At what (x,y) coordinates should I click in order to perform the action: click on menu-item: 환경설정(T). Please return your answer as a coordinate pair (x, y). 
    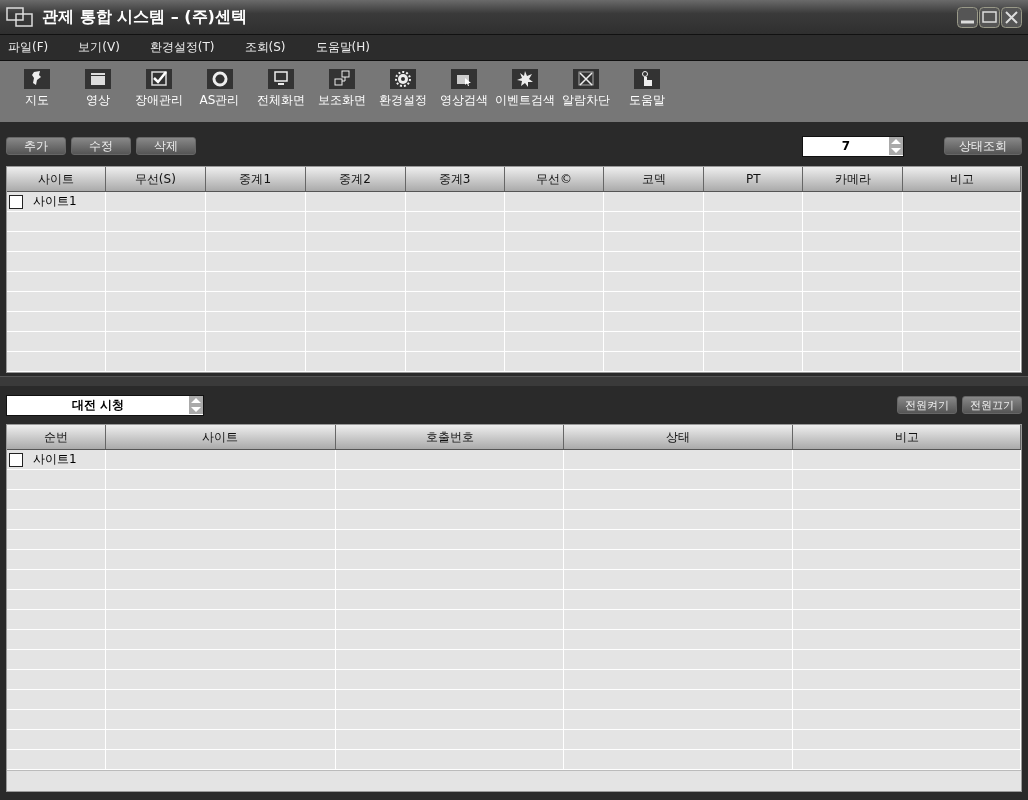
    Looking at the image, I should click on (183, 47).